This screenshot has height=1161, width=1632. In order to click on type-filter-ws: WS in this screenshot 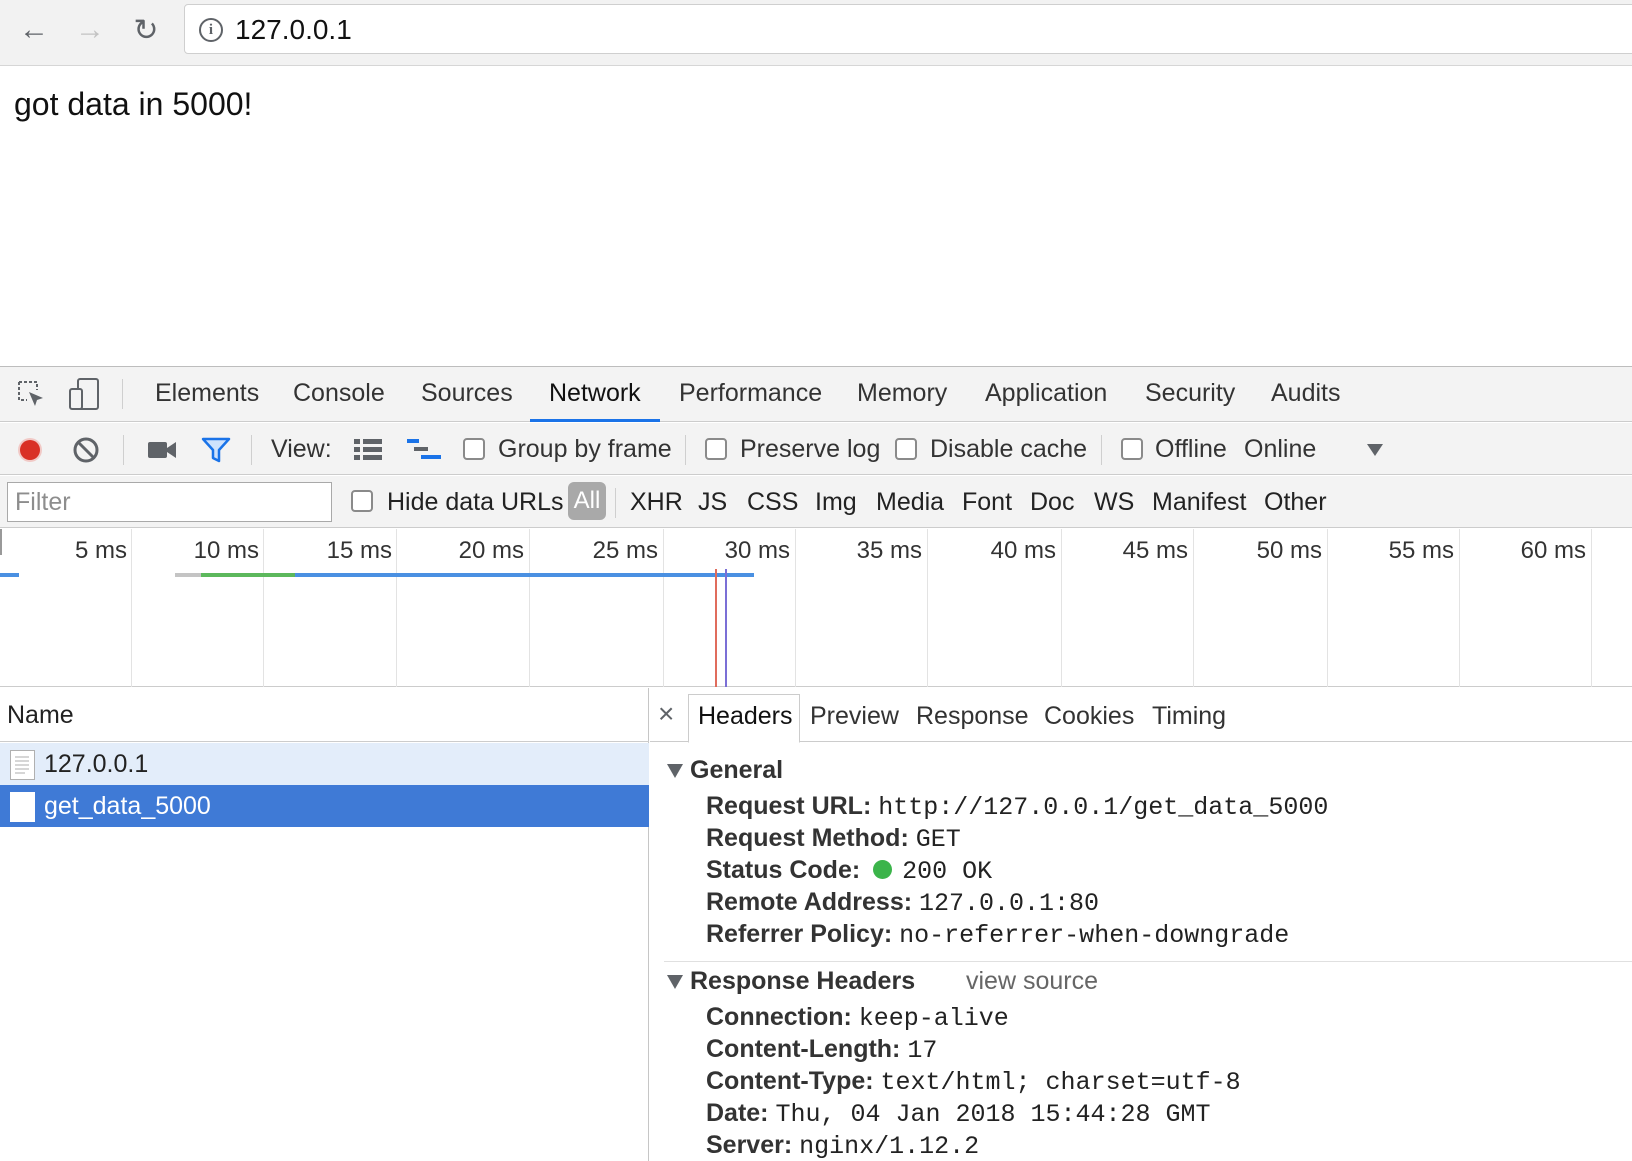, I will do `click(1114, 502)`.